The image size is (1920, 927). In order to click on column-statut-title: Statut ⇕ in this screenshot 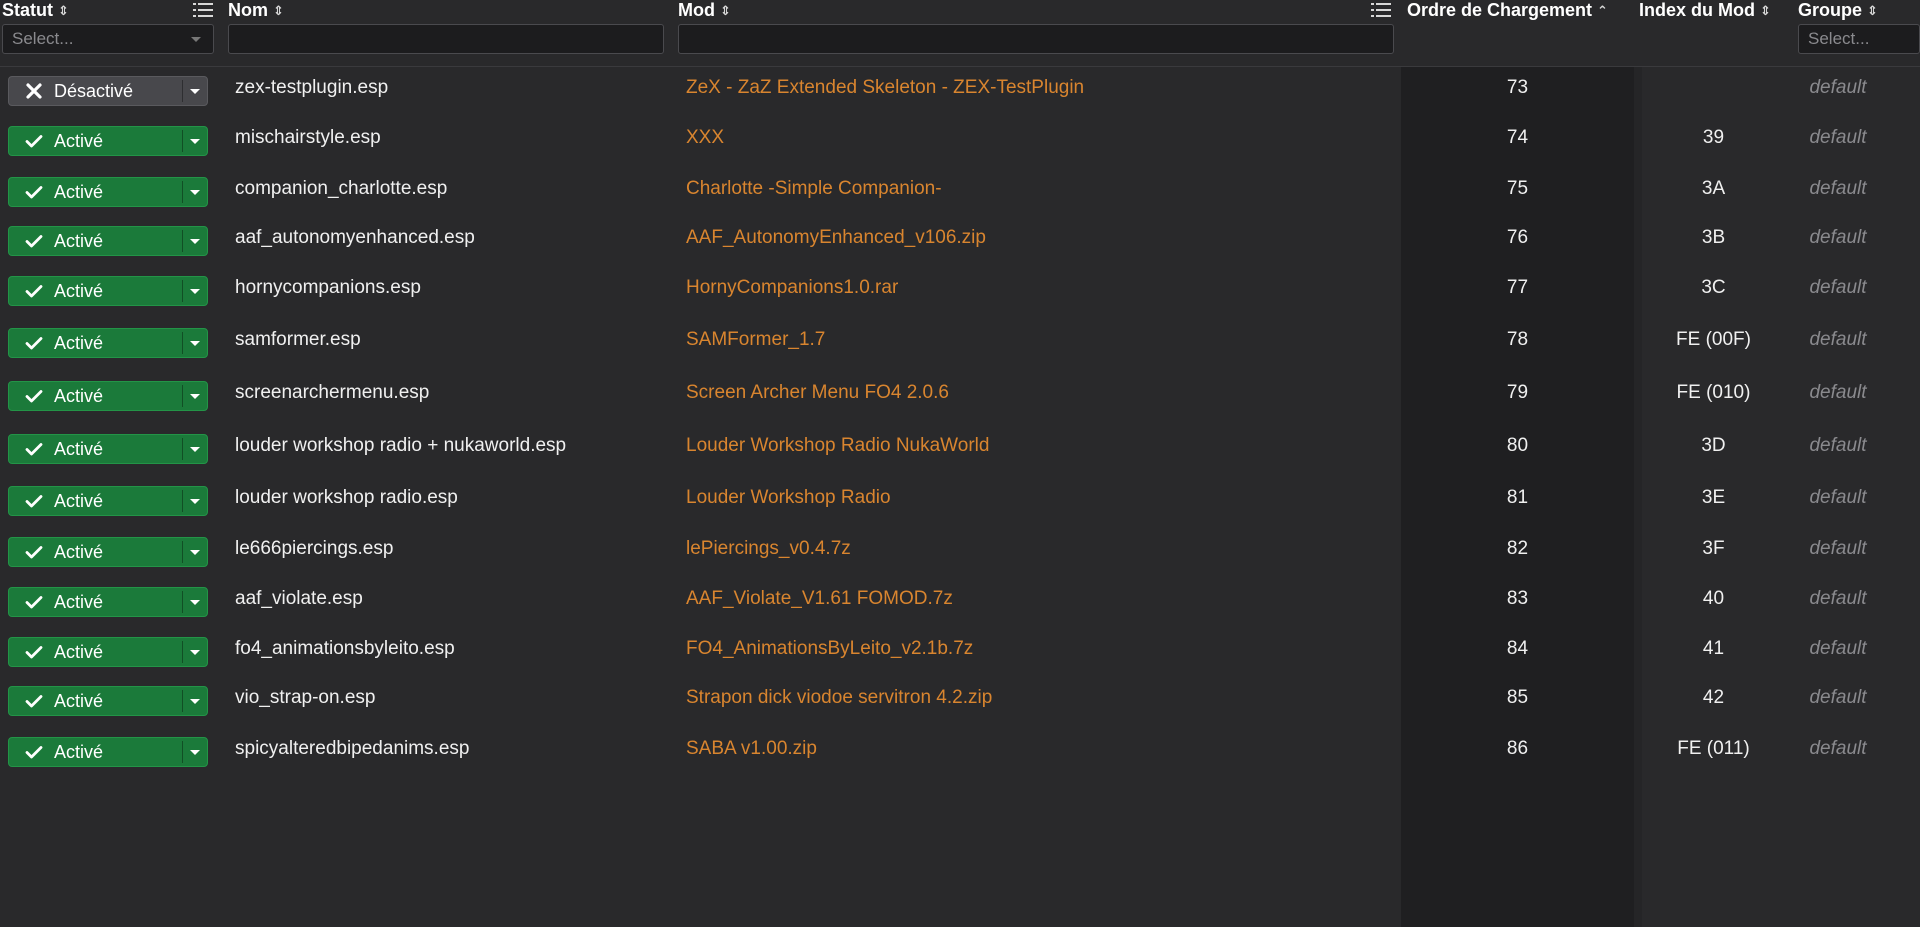, I will do `click(35, 11)`.